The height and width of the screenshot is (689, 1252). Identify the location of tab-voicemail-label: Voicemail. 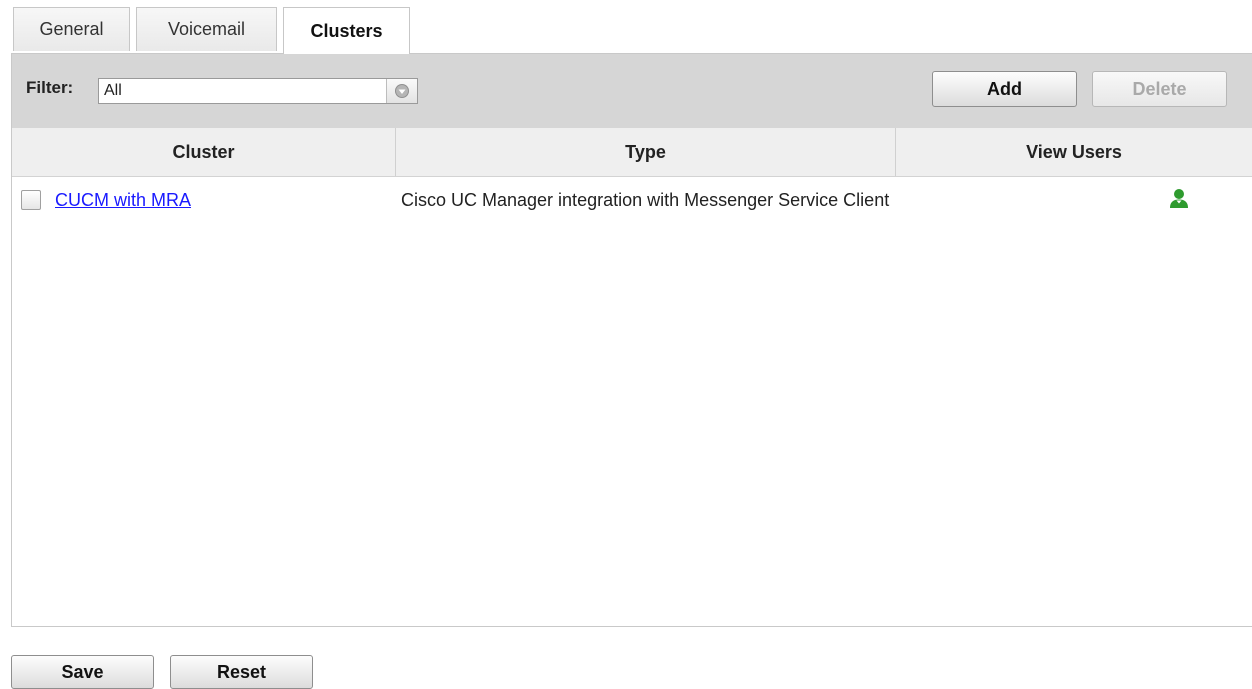
(206, 29).